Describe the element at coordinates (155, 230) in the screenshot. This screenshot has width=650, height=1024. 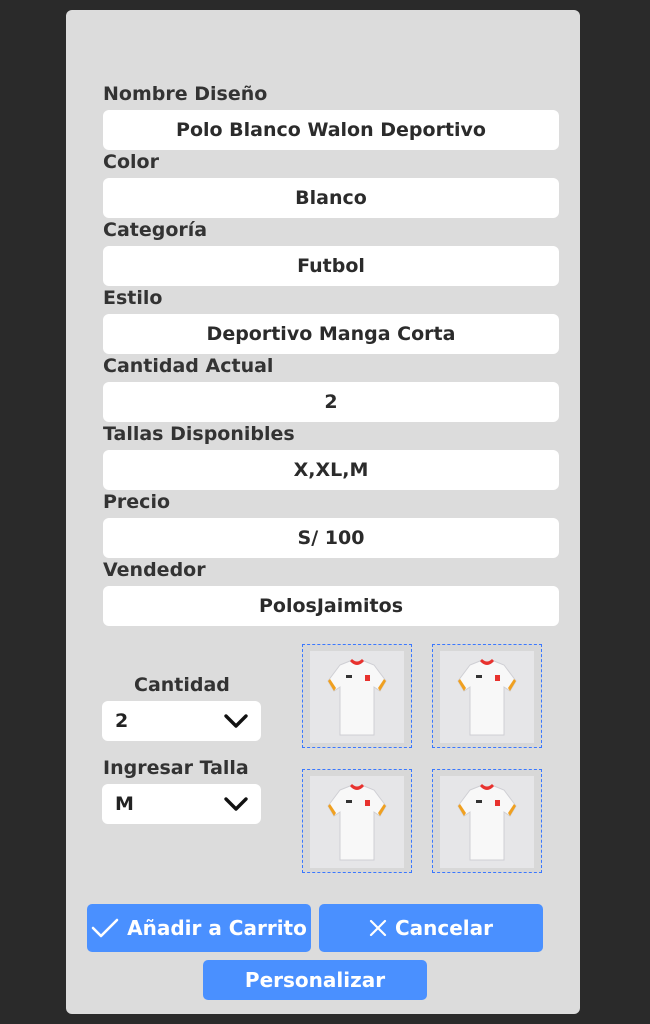
I see `category-label: Categoría` at that location.